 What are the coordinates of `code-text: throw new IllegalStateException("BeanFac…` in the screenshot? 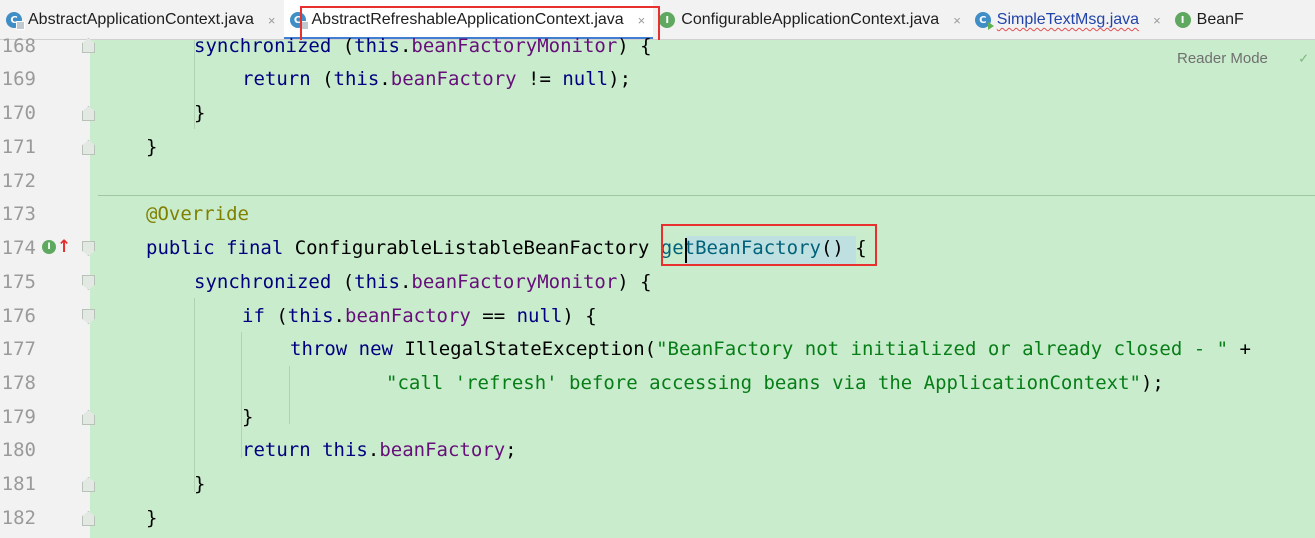 It's located at (770, 349).